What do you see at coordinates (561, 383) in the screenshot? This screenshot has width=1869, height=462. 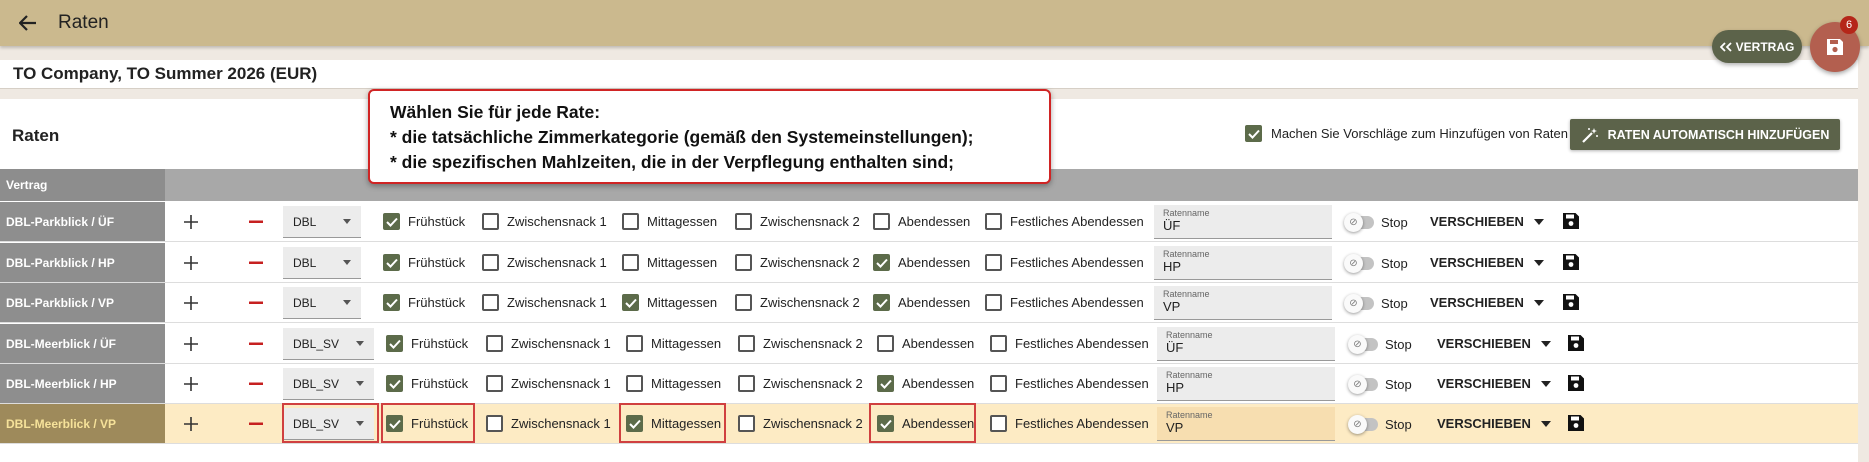 I see `meal-label: Zwischensnack 1` at bounding box center [561, 383].